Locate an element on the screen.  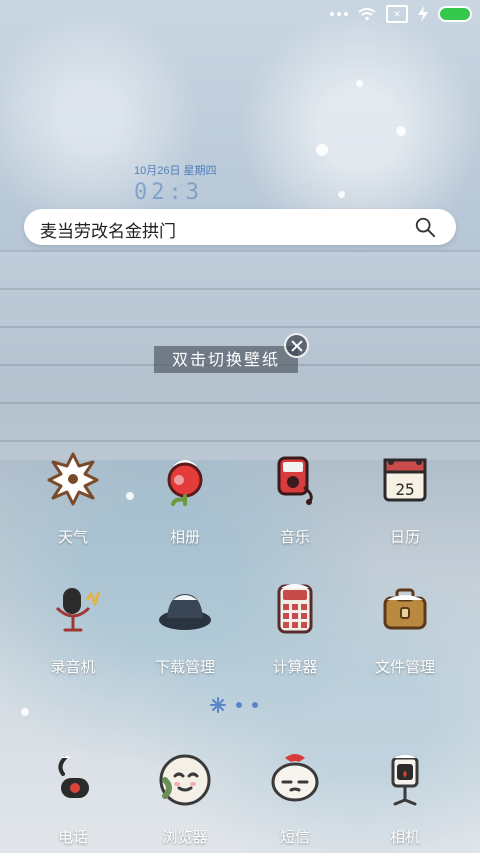
status-icons: × is located at coordinates (401, 14).